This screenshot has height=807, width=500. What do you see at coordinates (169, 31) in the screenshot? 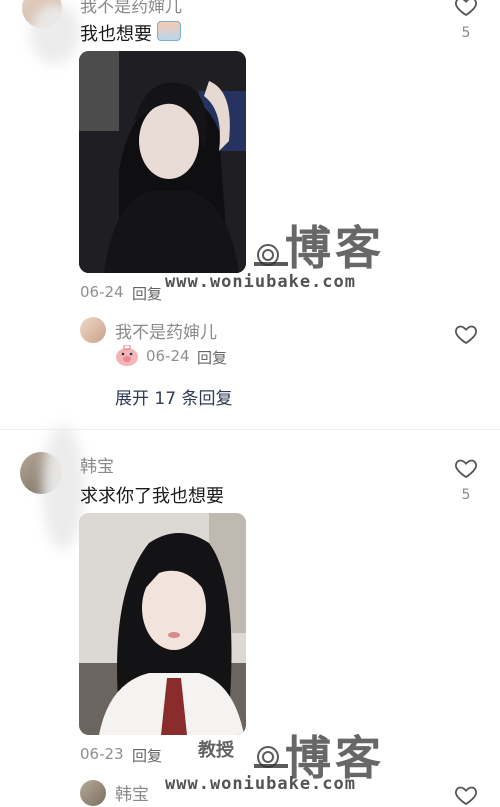
I see `sticker-emoji-icon` at bounding box center [169, 31].